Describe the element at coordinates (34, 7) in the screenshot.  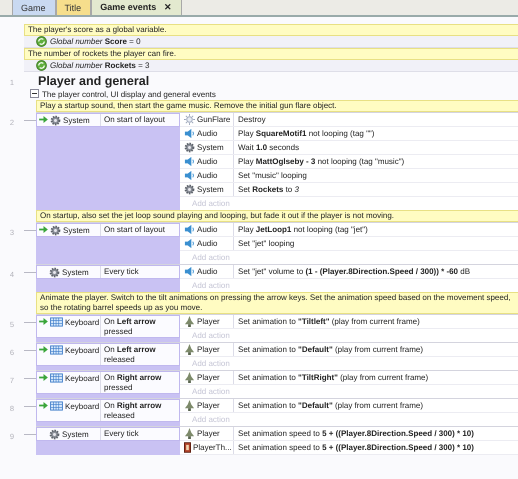
I see `tab: Game` at that location.